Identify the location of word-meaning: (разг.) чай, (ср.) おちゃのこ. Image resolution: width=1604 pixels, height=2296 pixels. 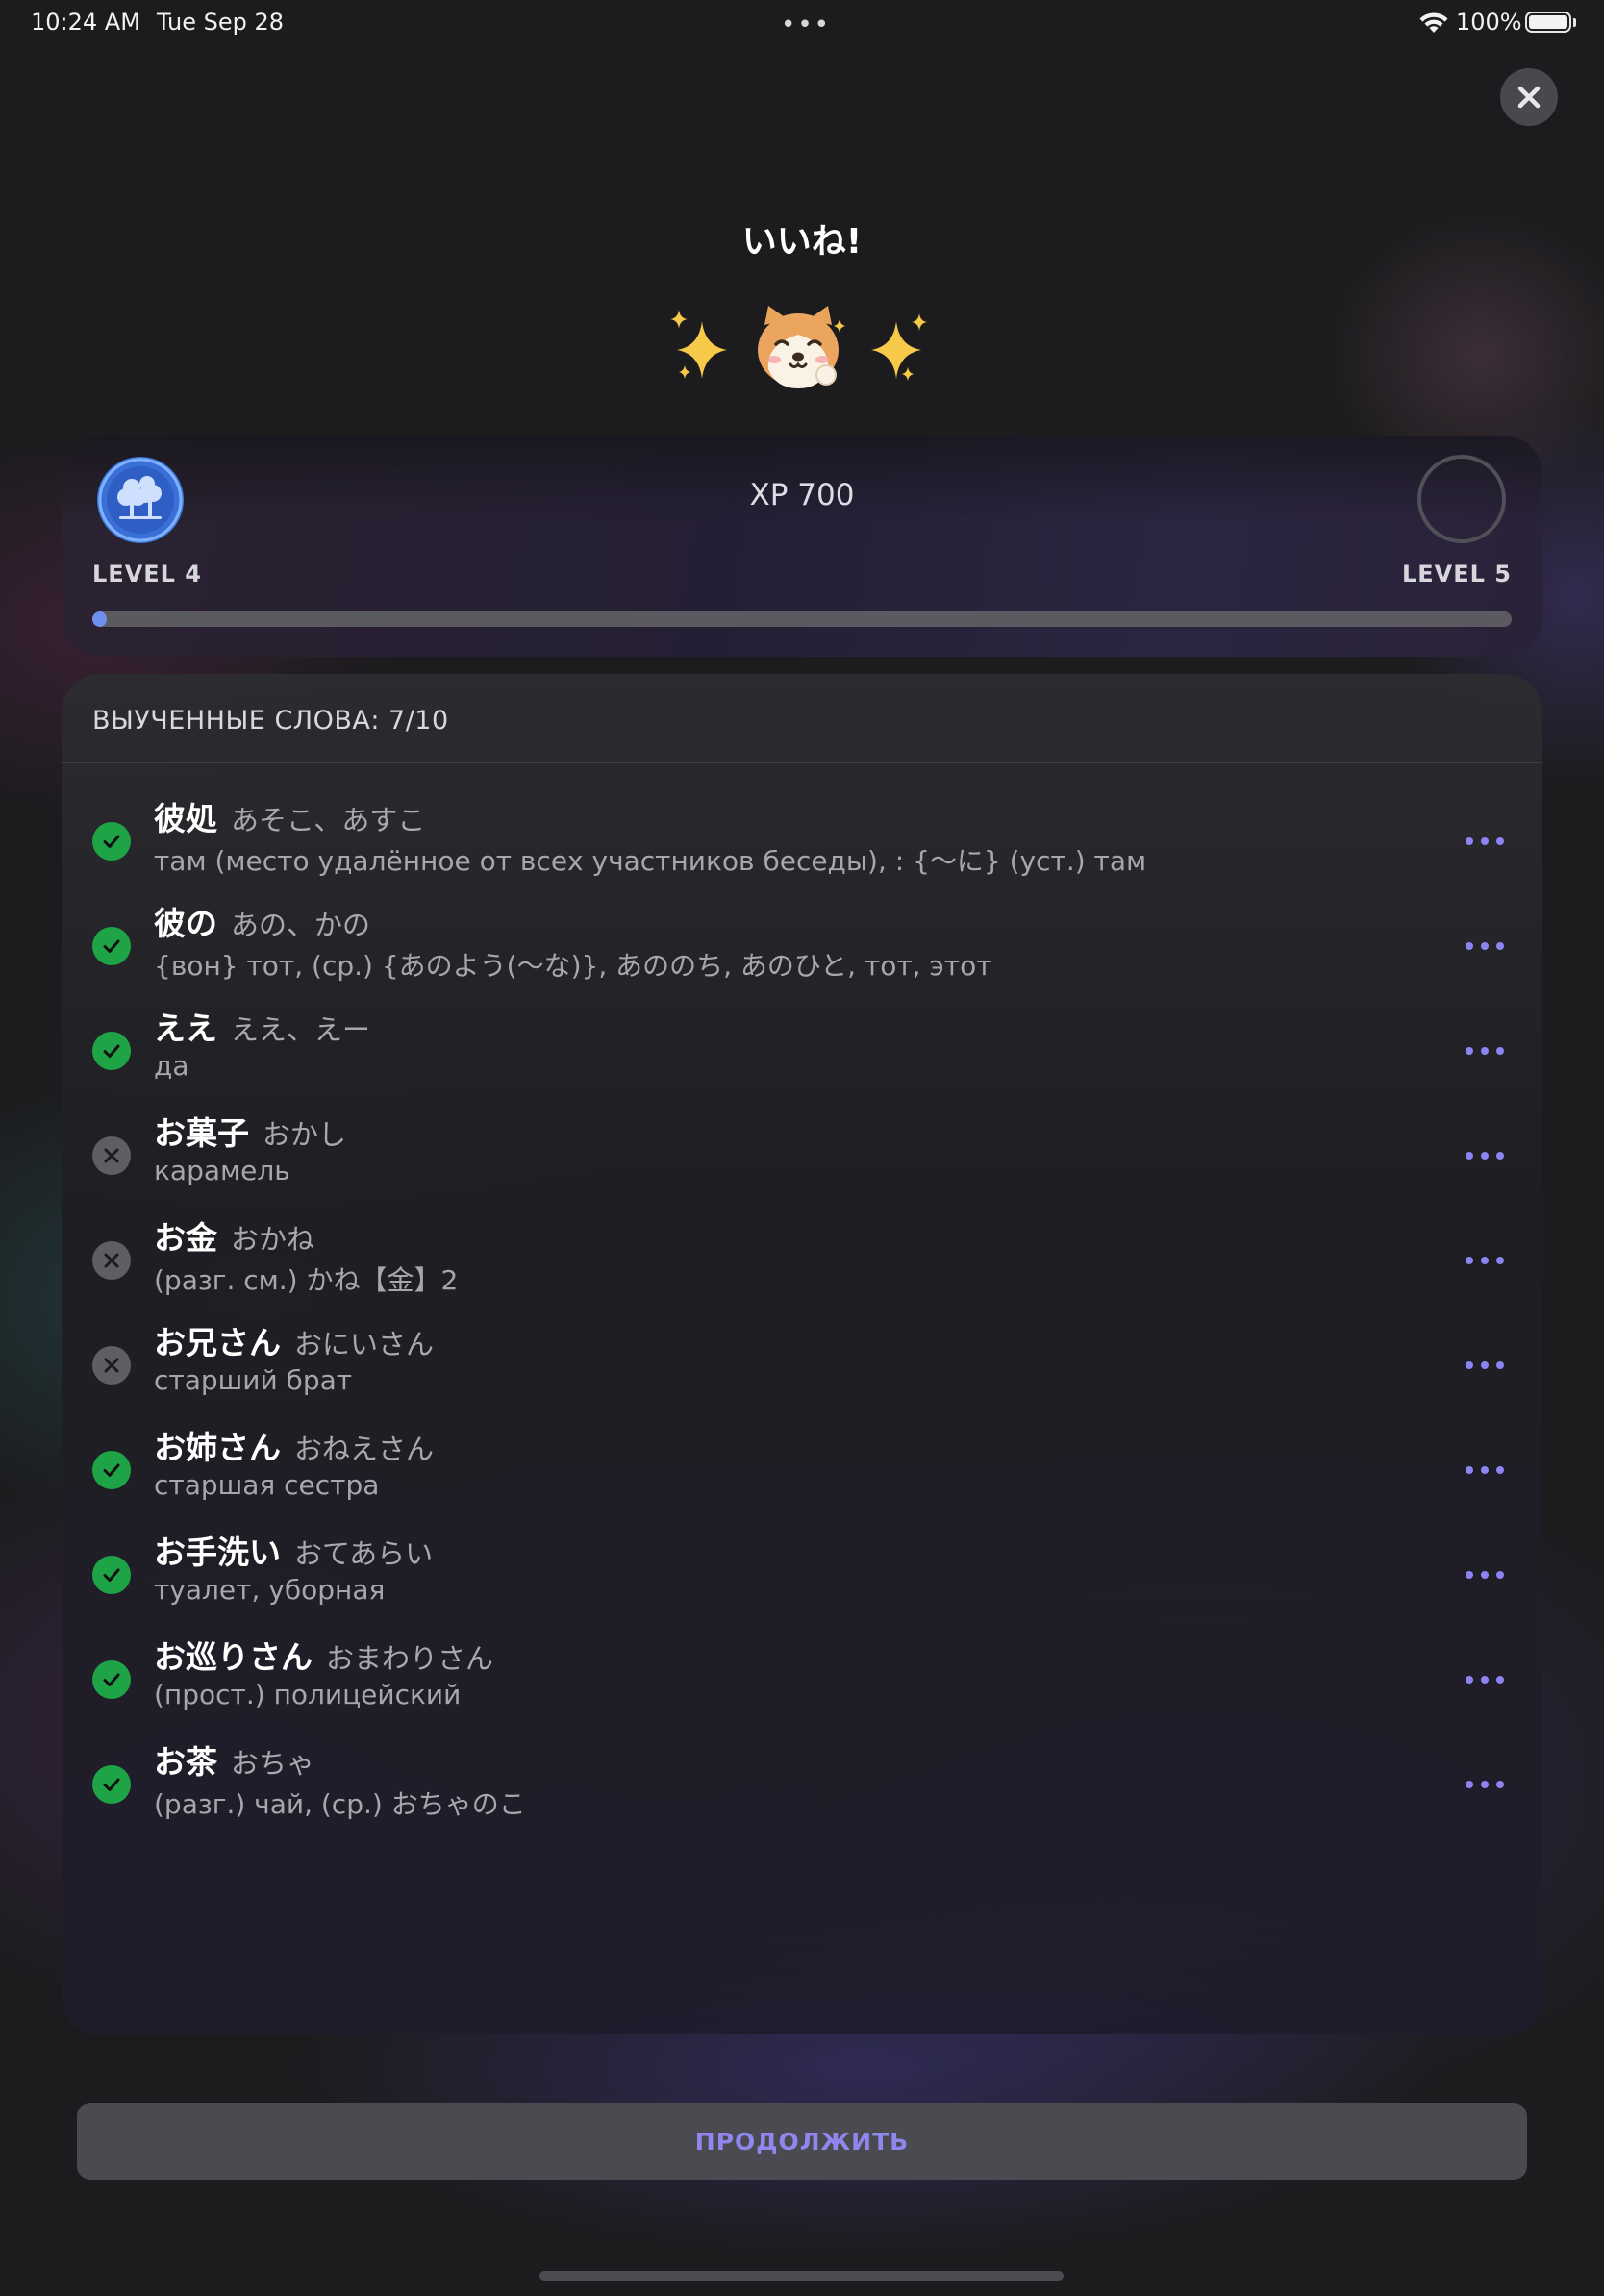
(340, 1804).